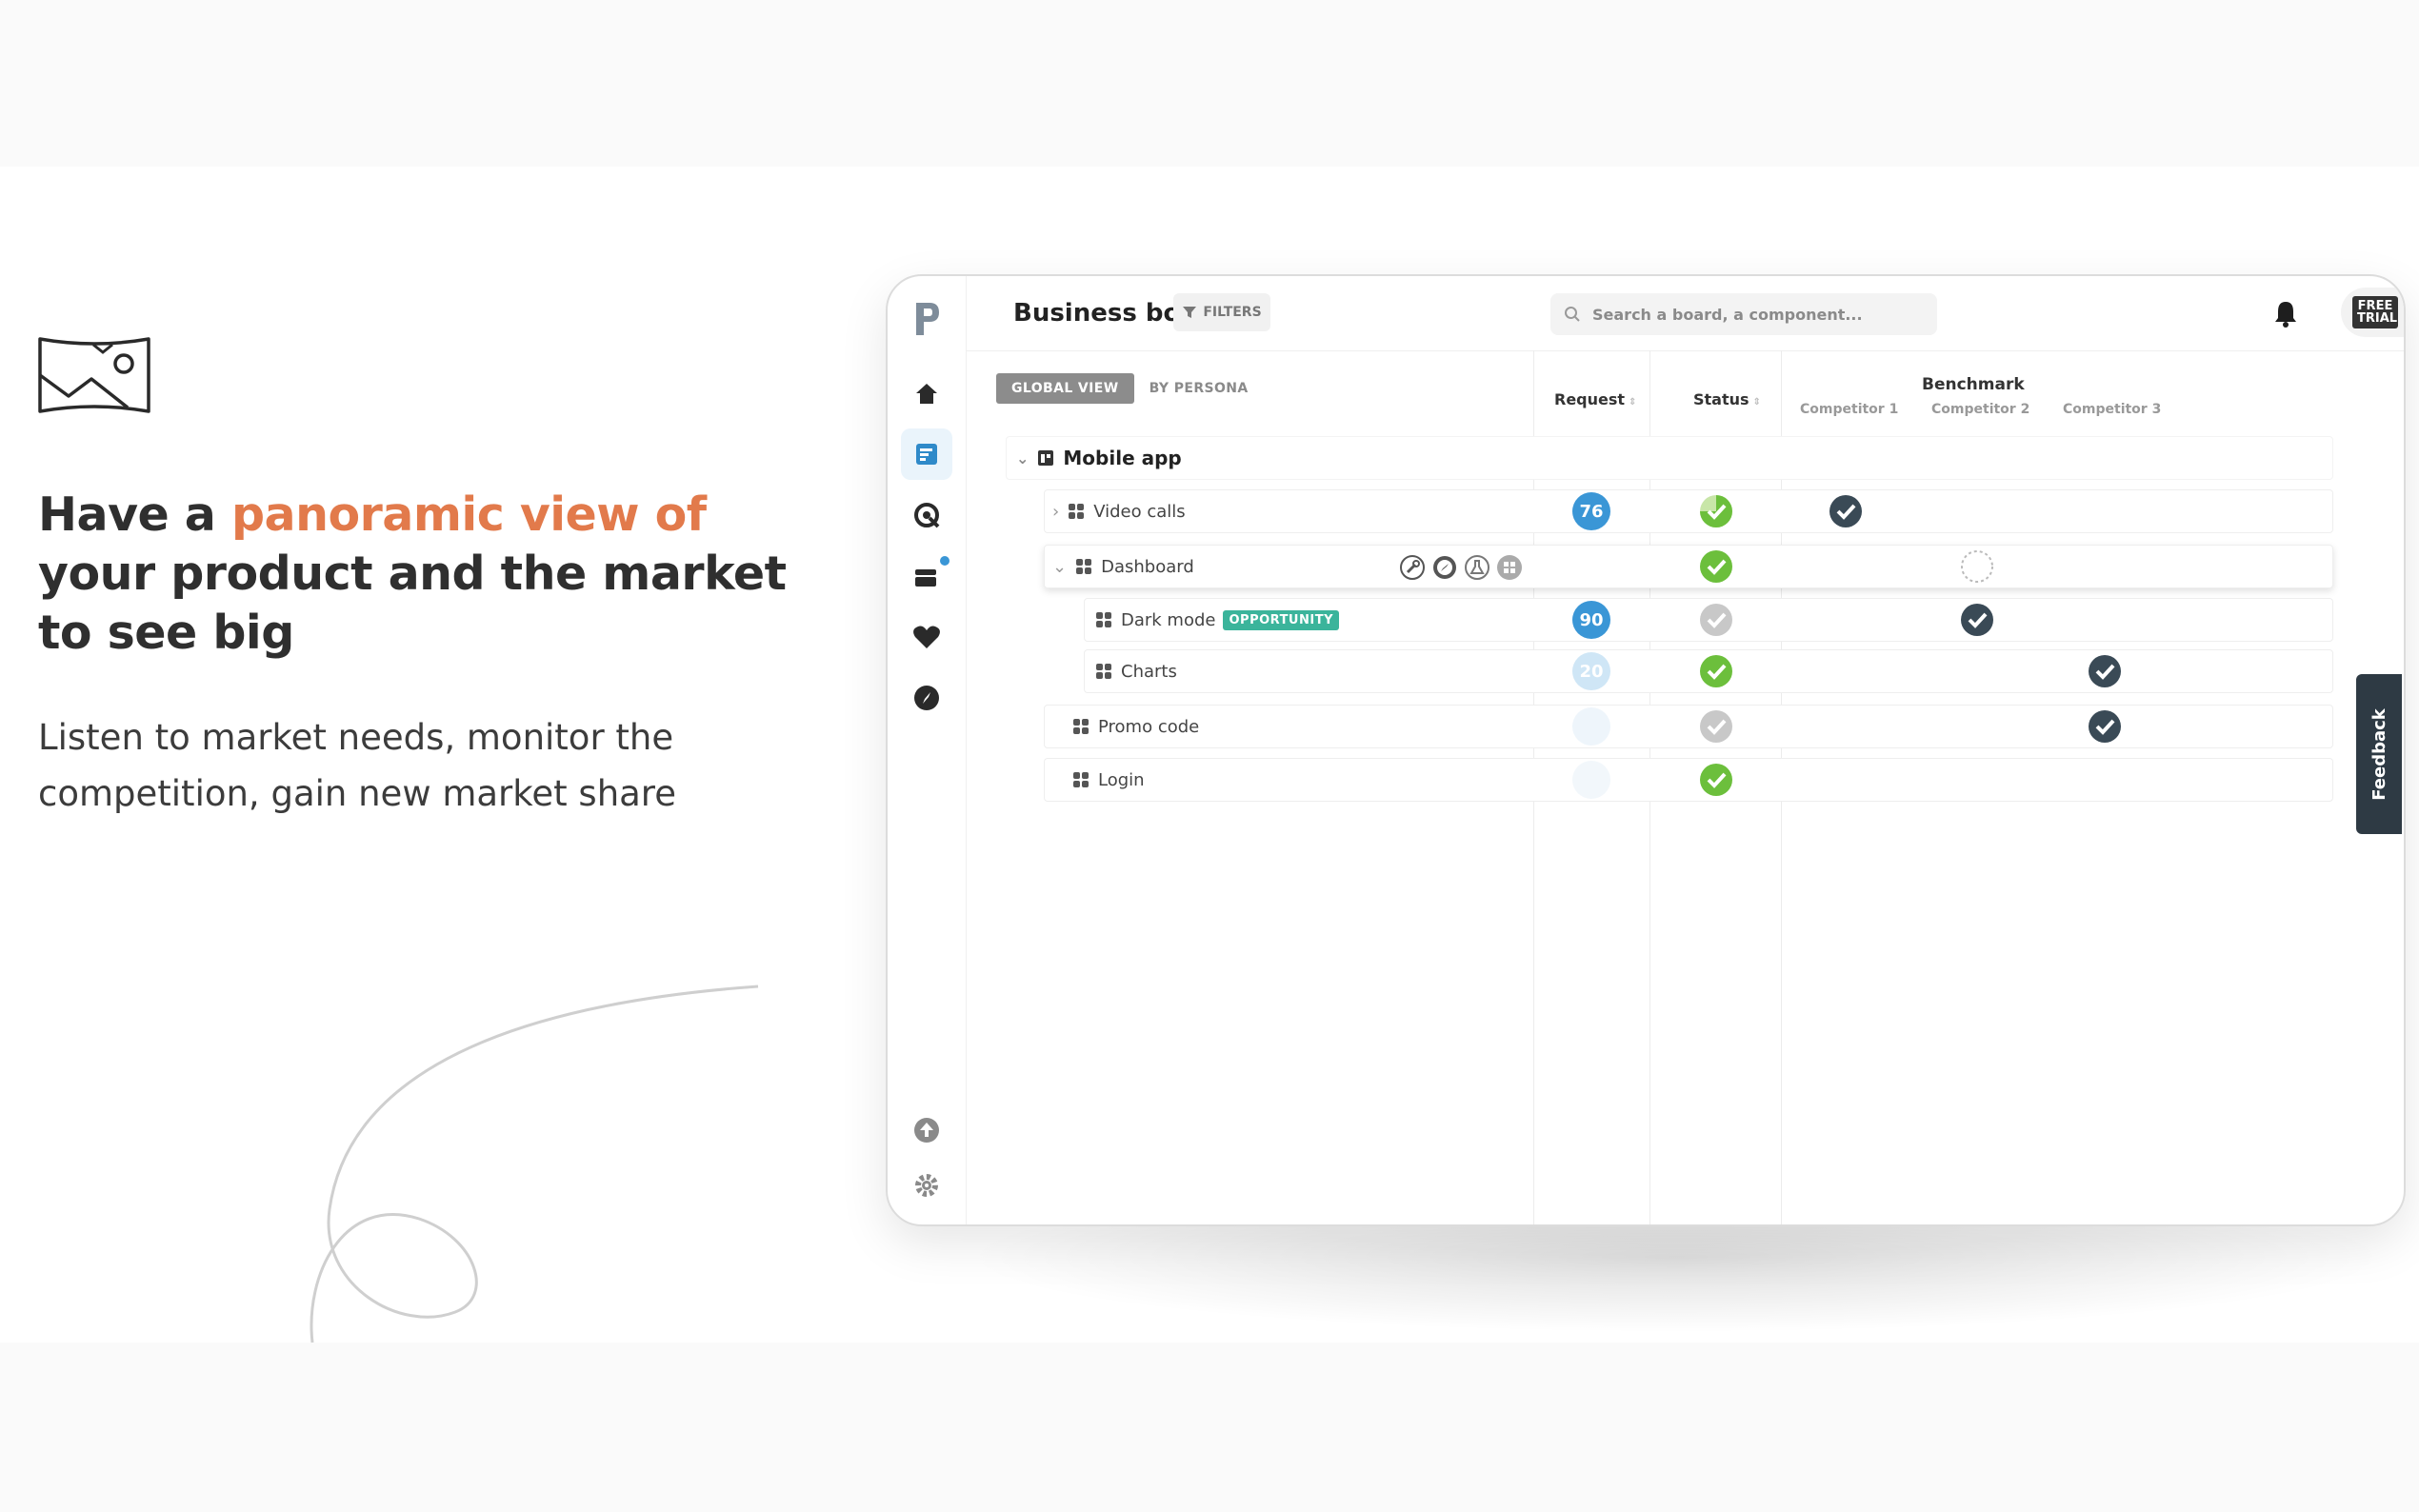  I want to click on account-pill: FREE TRIAL, so click(2372, 312).